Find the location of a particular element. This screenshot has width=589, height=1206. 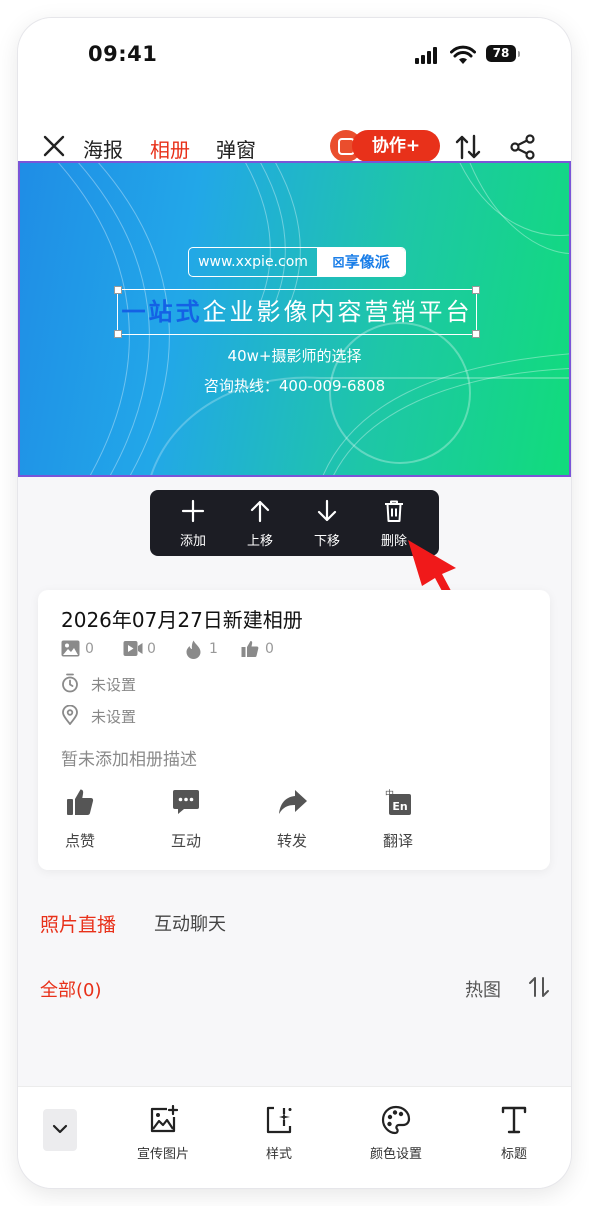

album-title: 2026年07月27日新建相册 is located at coordinates (182, 620).